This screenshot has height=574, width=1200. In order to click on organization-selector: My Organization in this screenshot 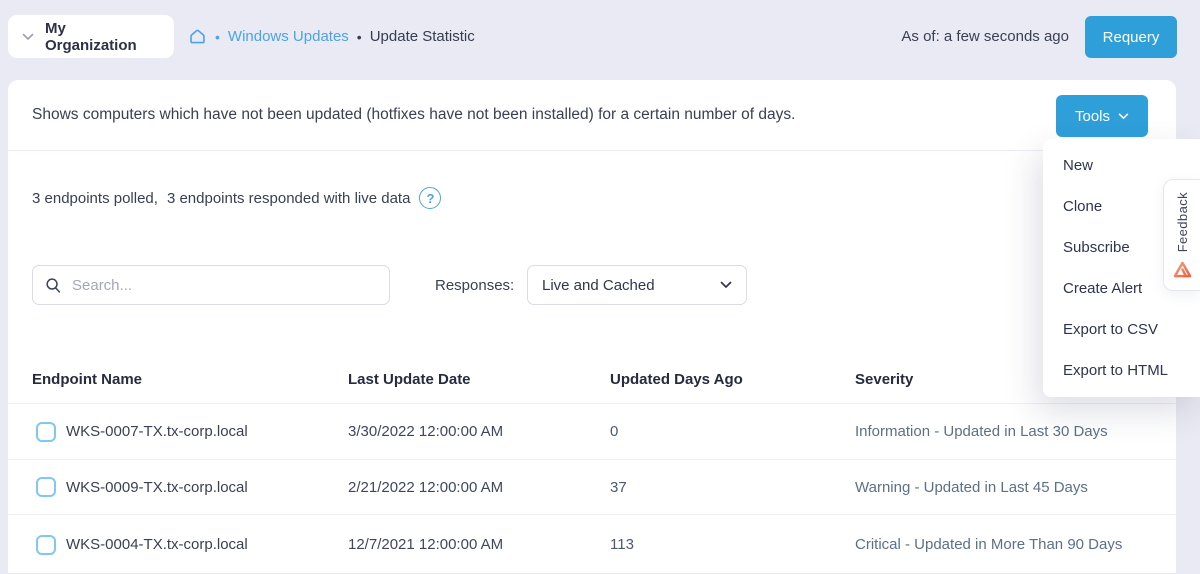, I will do `click(91, 36)`.